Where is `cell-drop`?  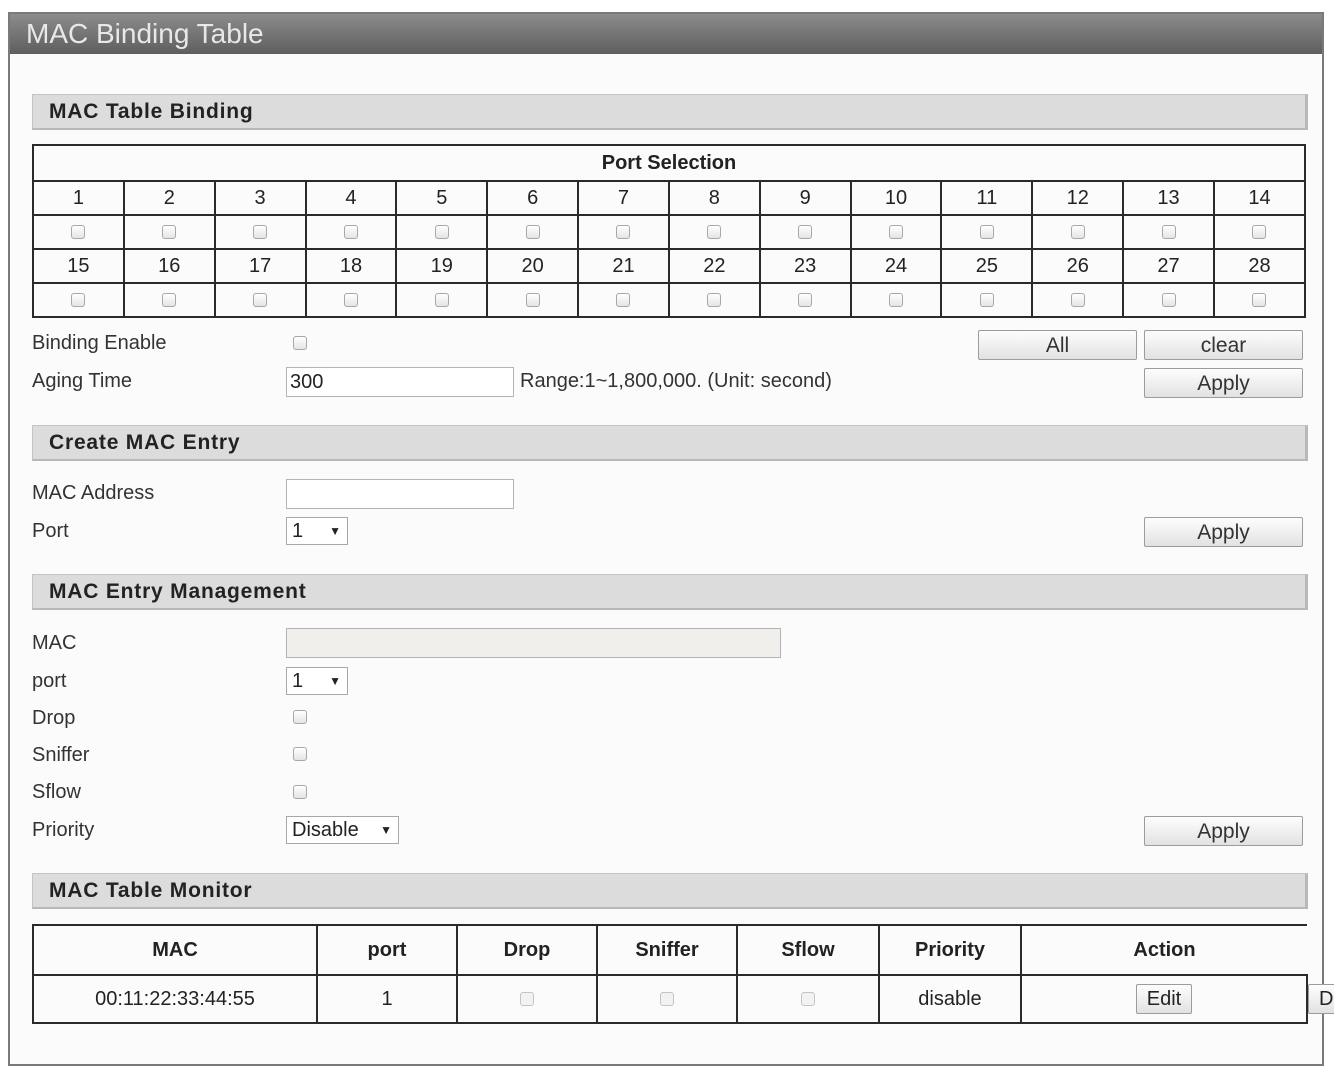
cell-drop is located at coordinates (526, 999).